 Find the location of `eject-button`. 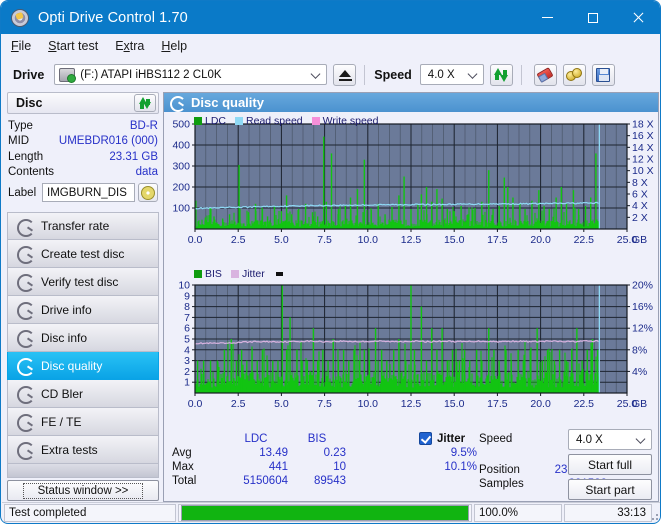

eject-button is located at coordinates (345, 74).